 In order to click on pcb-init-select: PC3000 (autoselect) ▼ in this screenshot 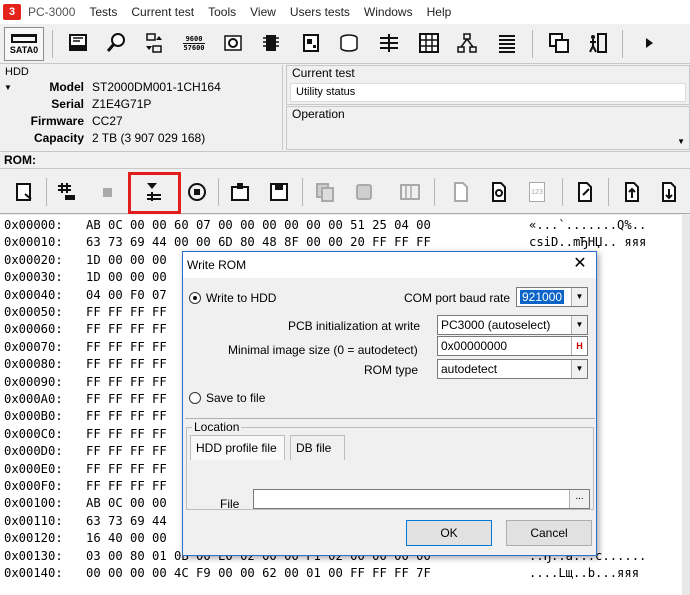, I will do `click(512, 325)`.